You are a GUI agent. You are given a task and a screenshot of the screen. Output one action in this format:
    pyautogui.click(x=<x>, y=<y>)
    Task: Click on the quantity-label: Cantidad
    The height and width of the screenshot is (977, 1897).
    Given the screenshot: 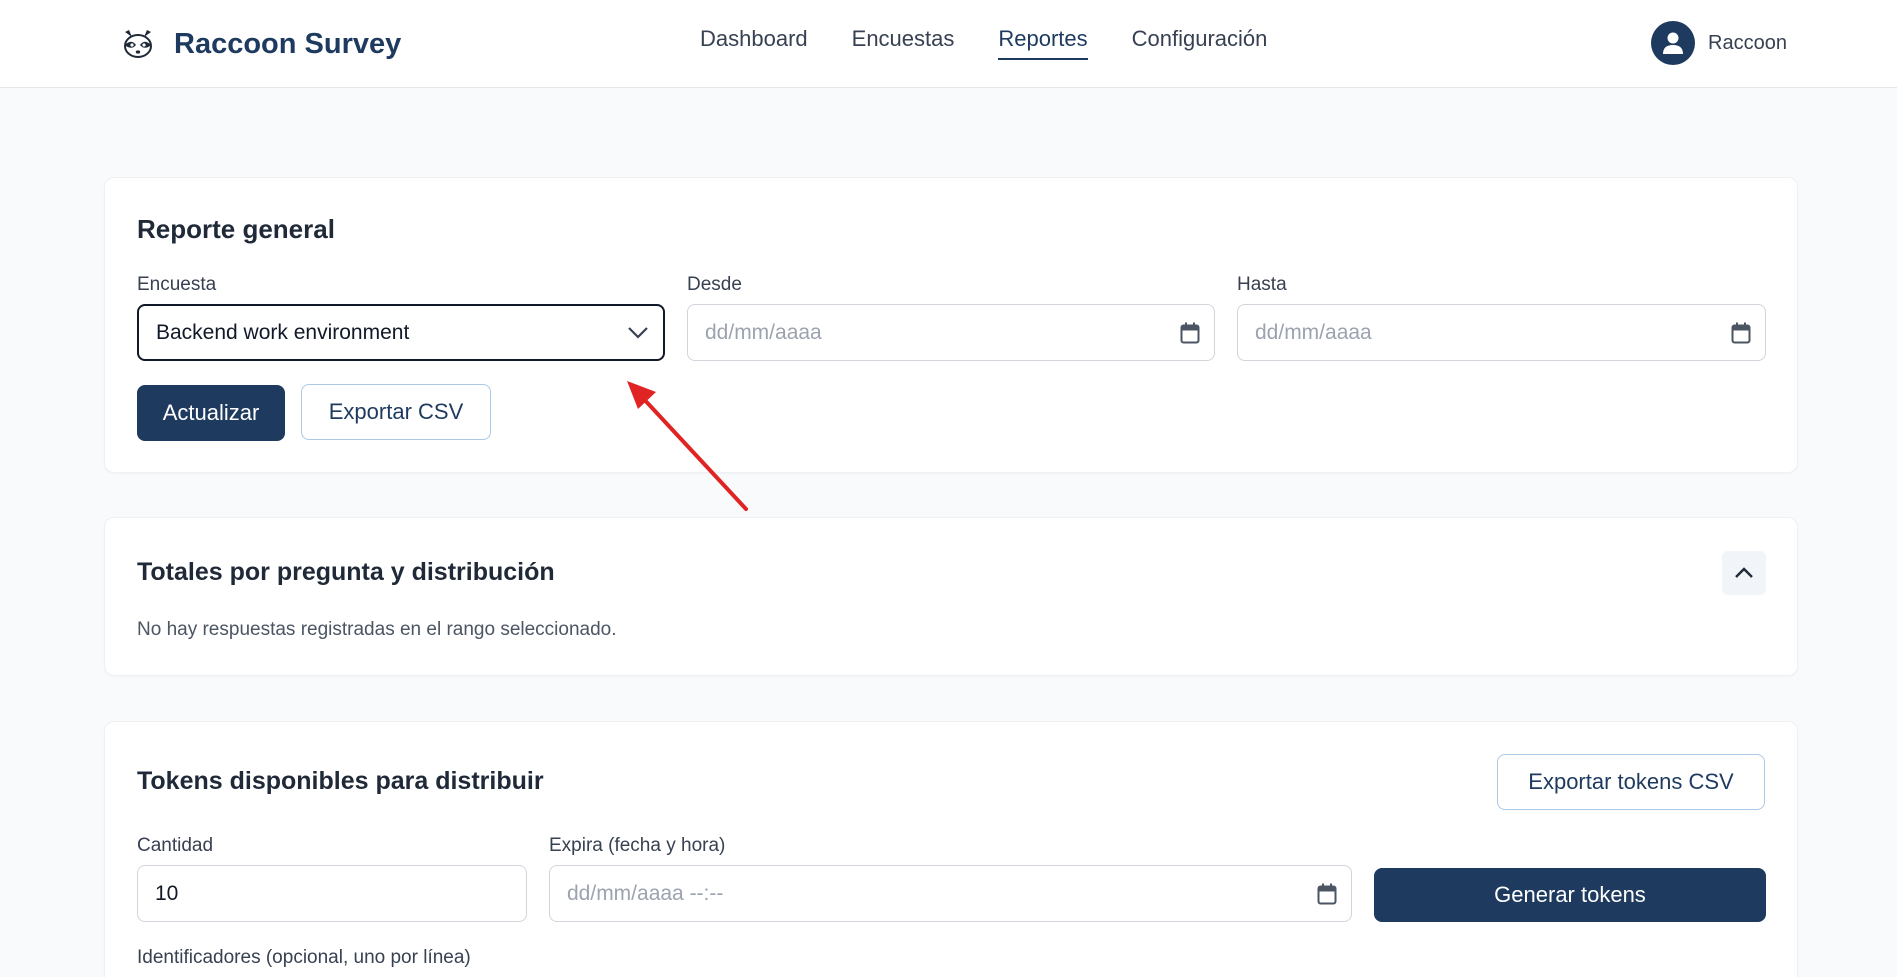 What is the action you would take?
    pyautogui.click(x=175, y=845)
    